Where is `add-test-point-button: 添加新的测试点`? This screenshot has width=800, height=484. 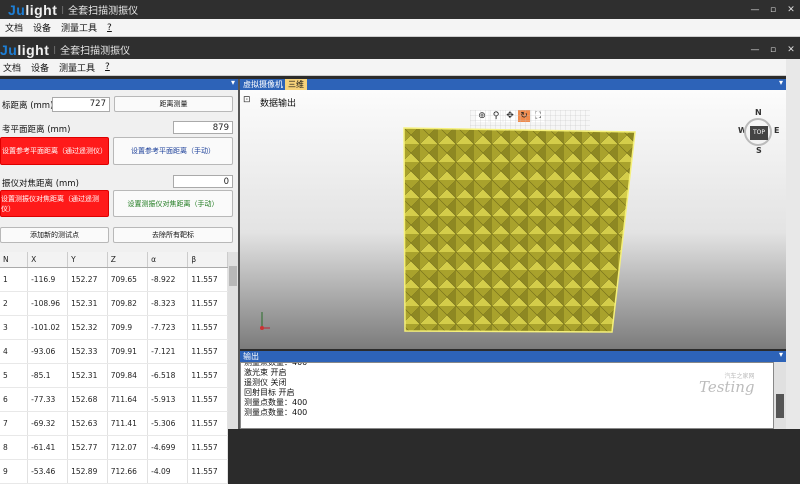 add-test-point-button: 添加新的测试点 is located at coordinates (54, 235).